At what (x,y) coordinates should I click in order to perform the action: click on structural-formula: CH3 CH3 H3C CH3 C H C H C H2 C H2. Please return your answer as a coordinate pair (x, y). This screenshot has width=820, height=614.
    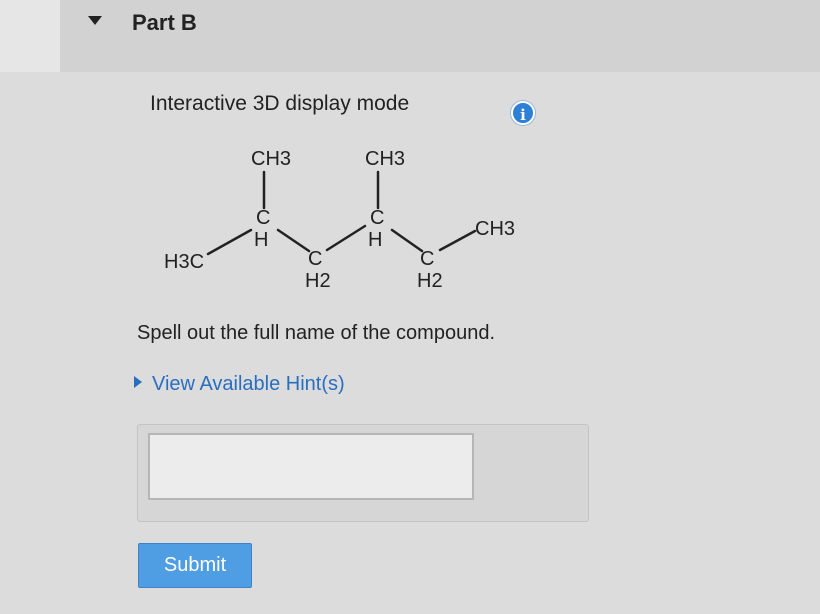
    Looking at the image, I should click on (339, 220).